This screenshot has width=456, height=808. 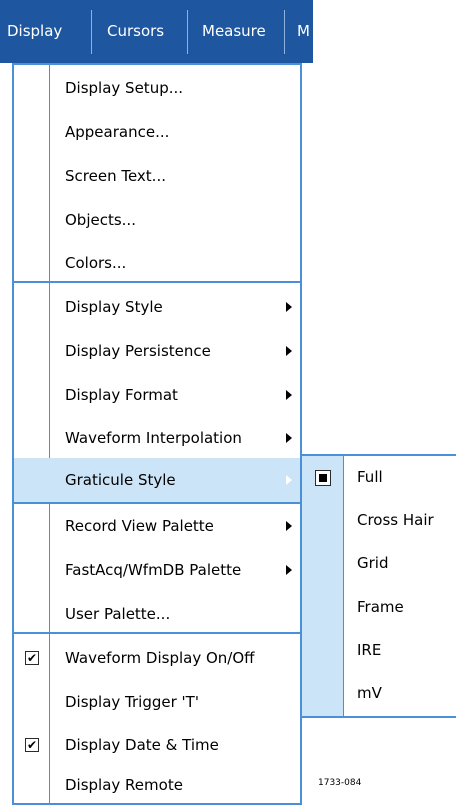 I want to click on menu-item-label: Record View Palette, so click(x=139, y=526).